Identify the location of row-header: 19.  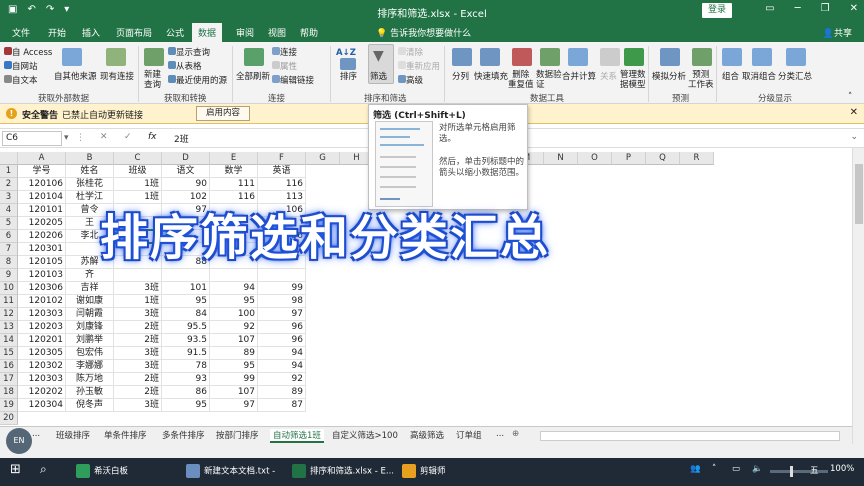
(9, 405).